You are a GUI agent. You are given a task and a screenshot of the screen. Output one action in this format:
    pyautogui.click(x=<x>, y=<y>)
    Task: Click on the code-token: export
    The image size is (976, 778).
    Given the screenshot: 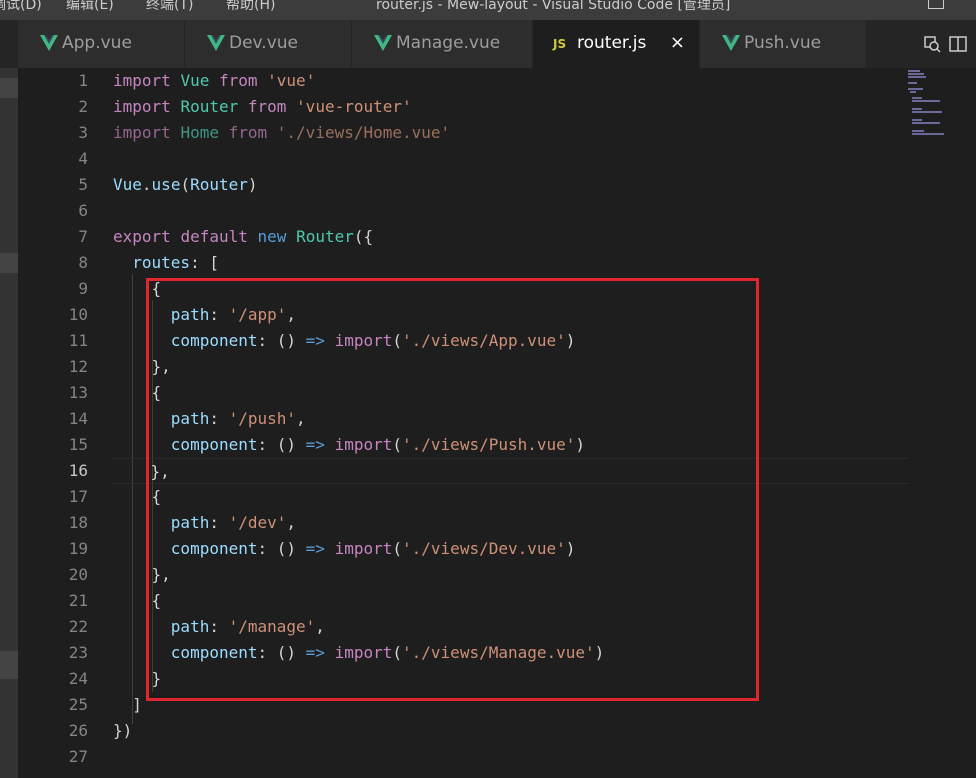 What is the action you would take?
    pyautogui.click(x=142, y=236)
    